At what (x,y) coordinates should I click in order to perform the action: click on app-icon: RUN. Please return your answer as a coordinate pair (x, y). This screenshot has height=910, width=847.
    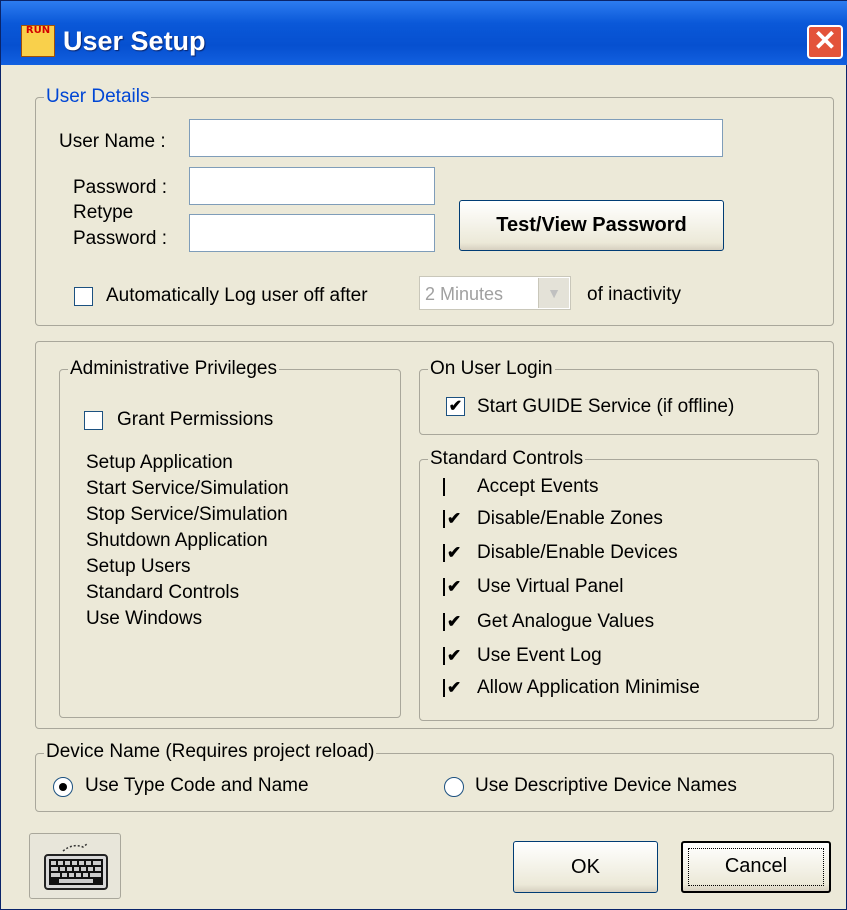
    Looking at the image, I should click on (38, 41).